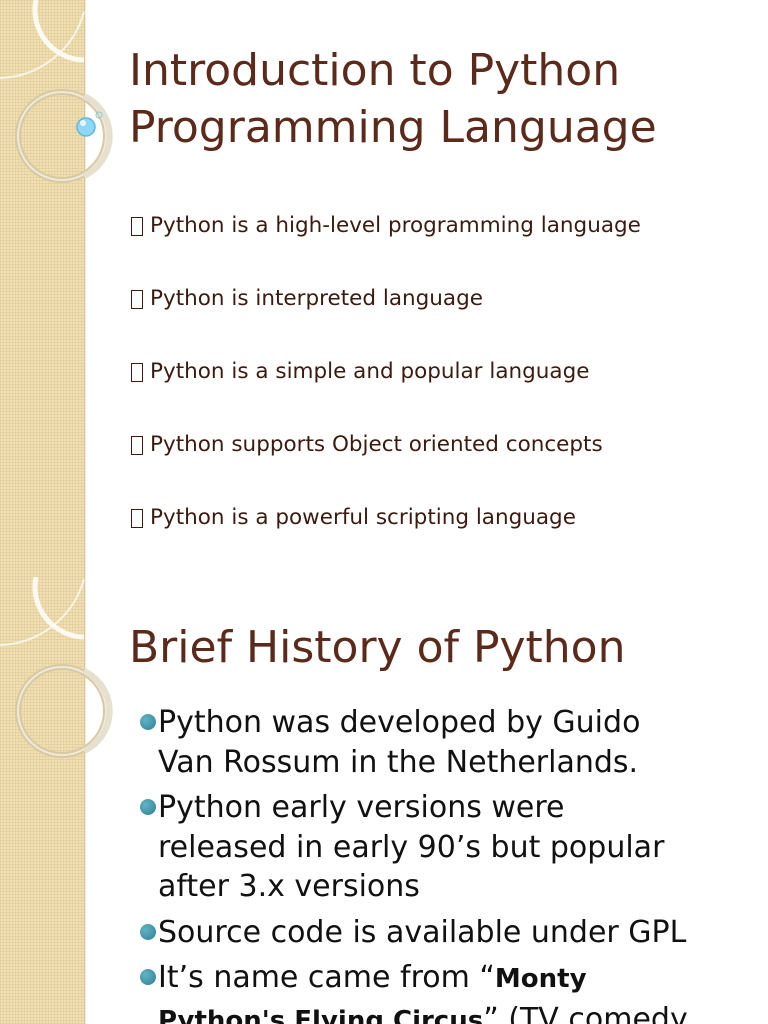 The height and width of the screenshot is (1024, 768). Describe the element at coordinates (326, 977) in the screenshot. I see `name-origin-prefix: It’s name came from “` at that location.